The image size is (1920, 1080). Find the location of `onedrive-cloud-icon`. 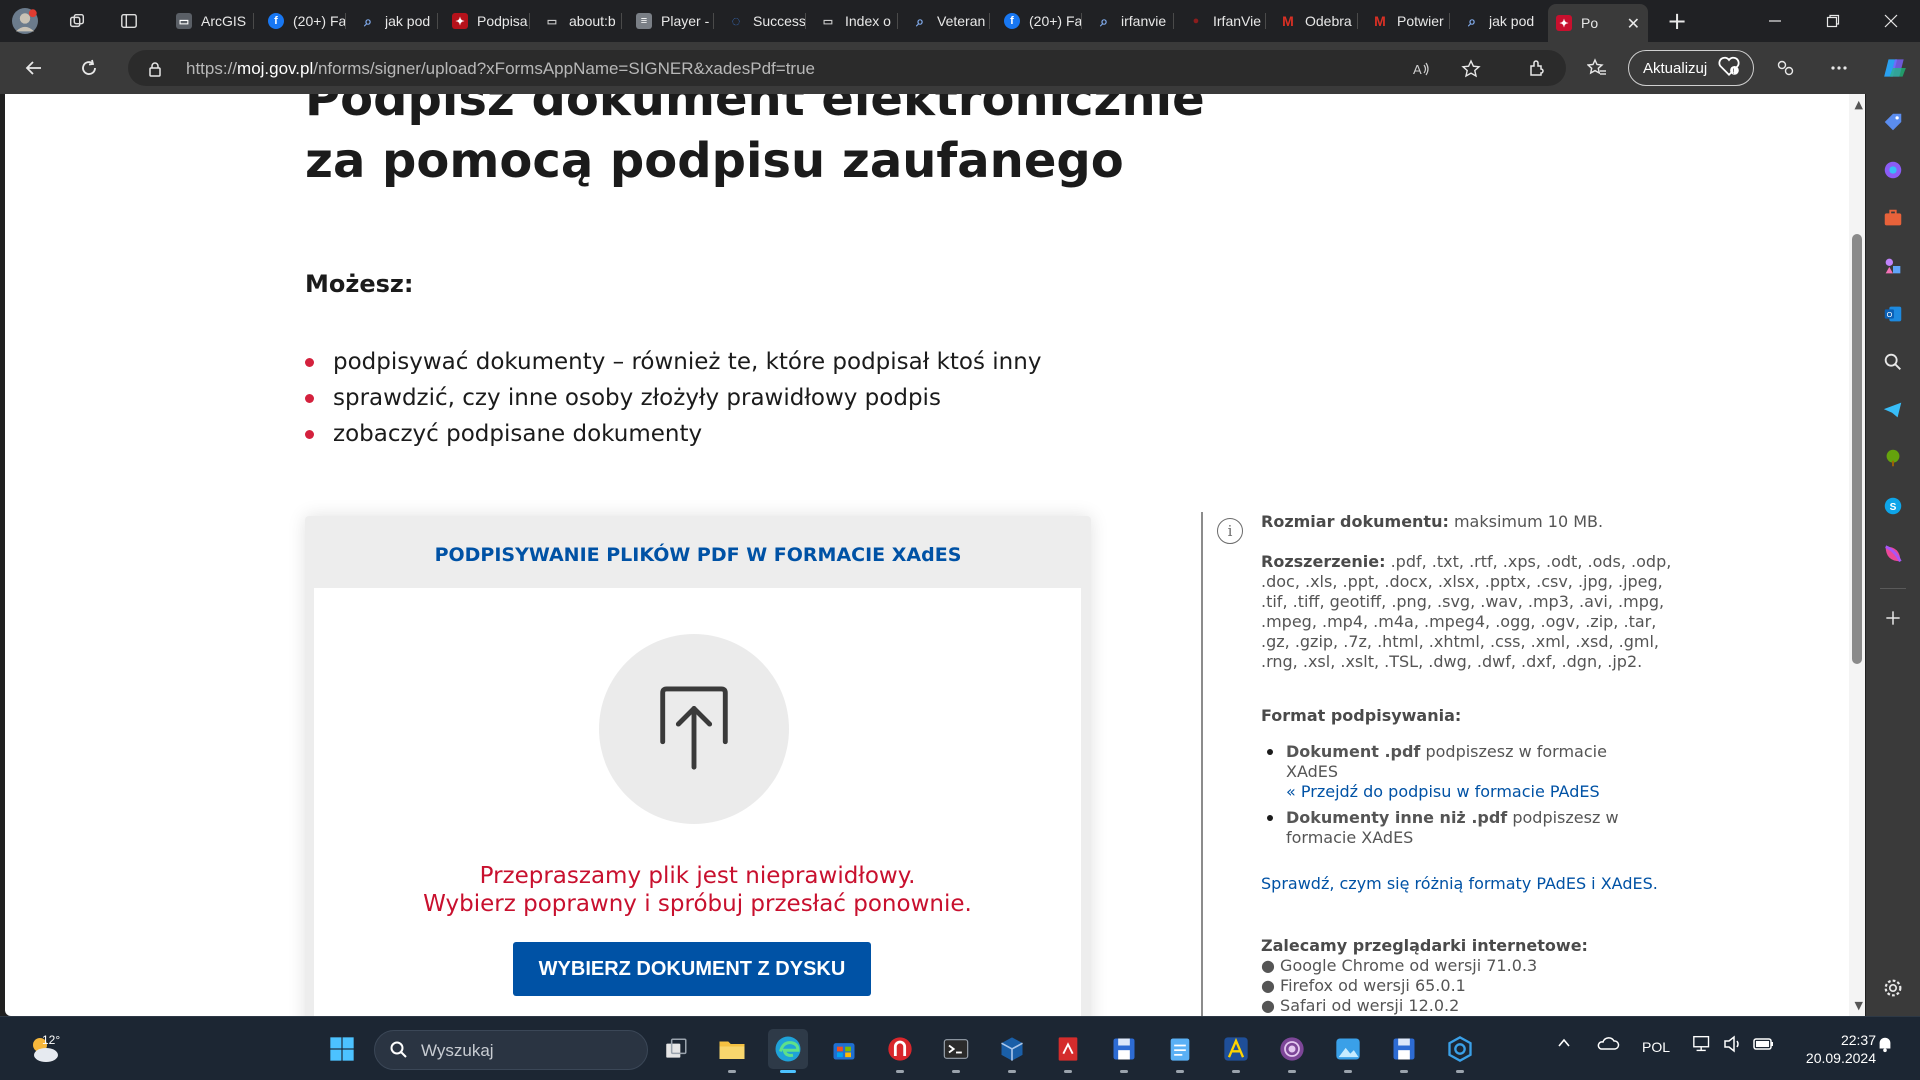

onedrive-cloud-icon is located at coordinates (1608, 1044).